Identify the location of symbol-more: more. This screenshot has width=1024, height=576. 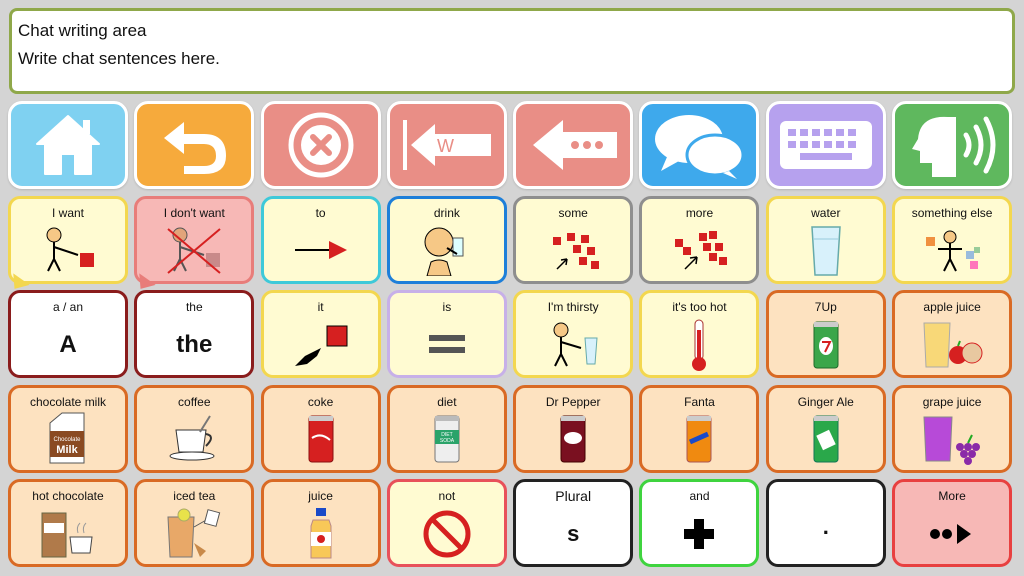
(699, 239).